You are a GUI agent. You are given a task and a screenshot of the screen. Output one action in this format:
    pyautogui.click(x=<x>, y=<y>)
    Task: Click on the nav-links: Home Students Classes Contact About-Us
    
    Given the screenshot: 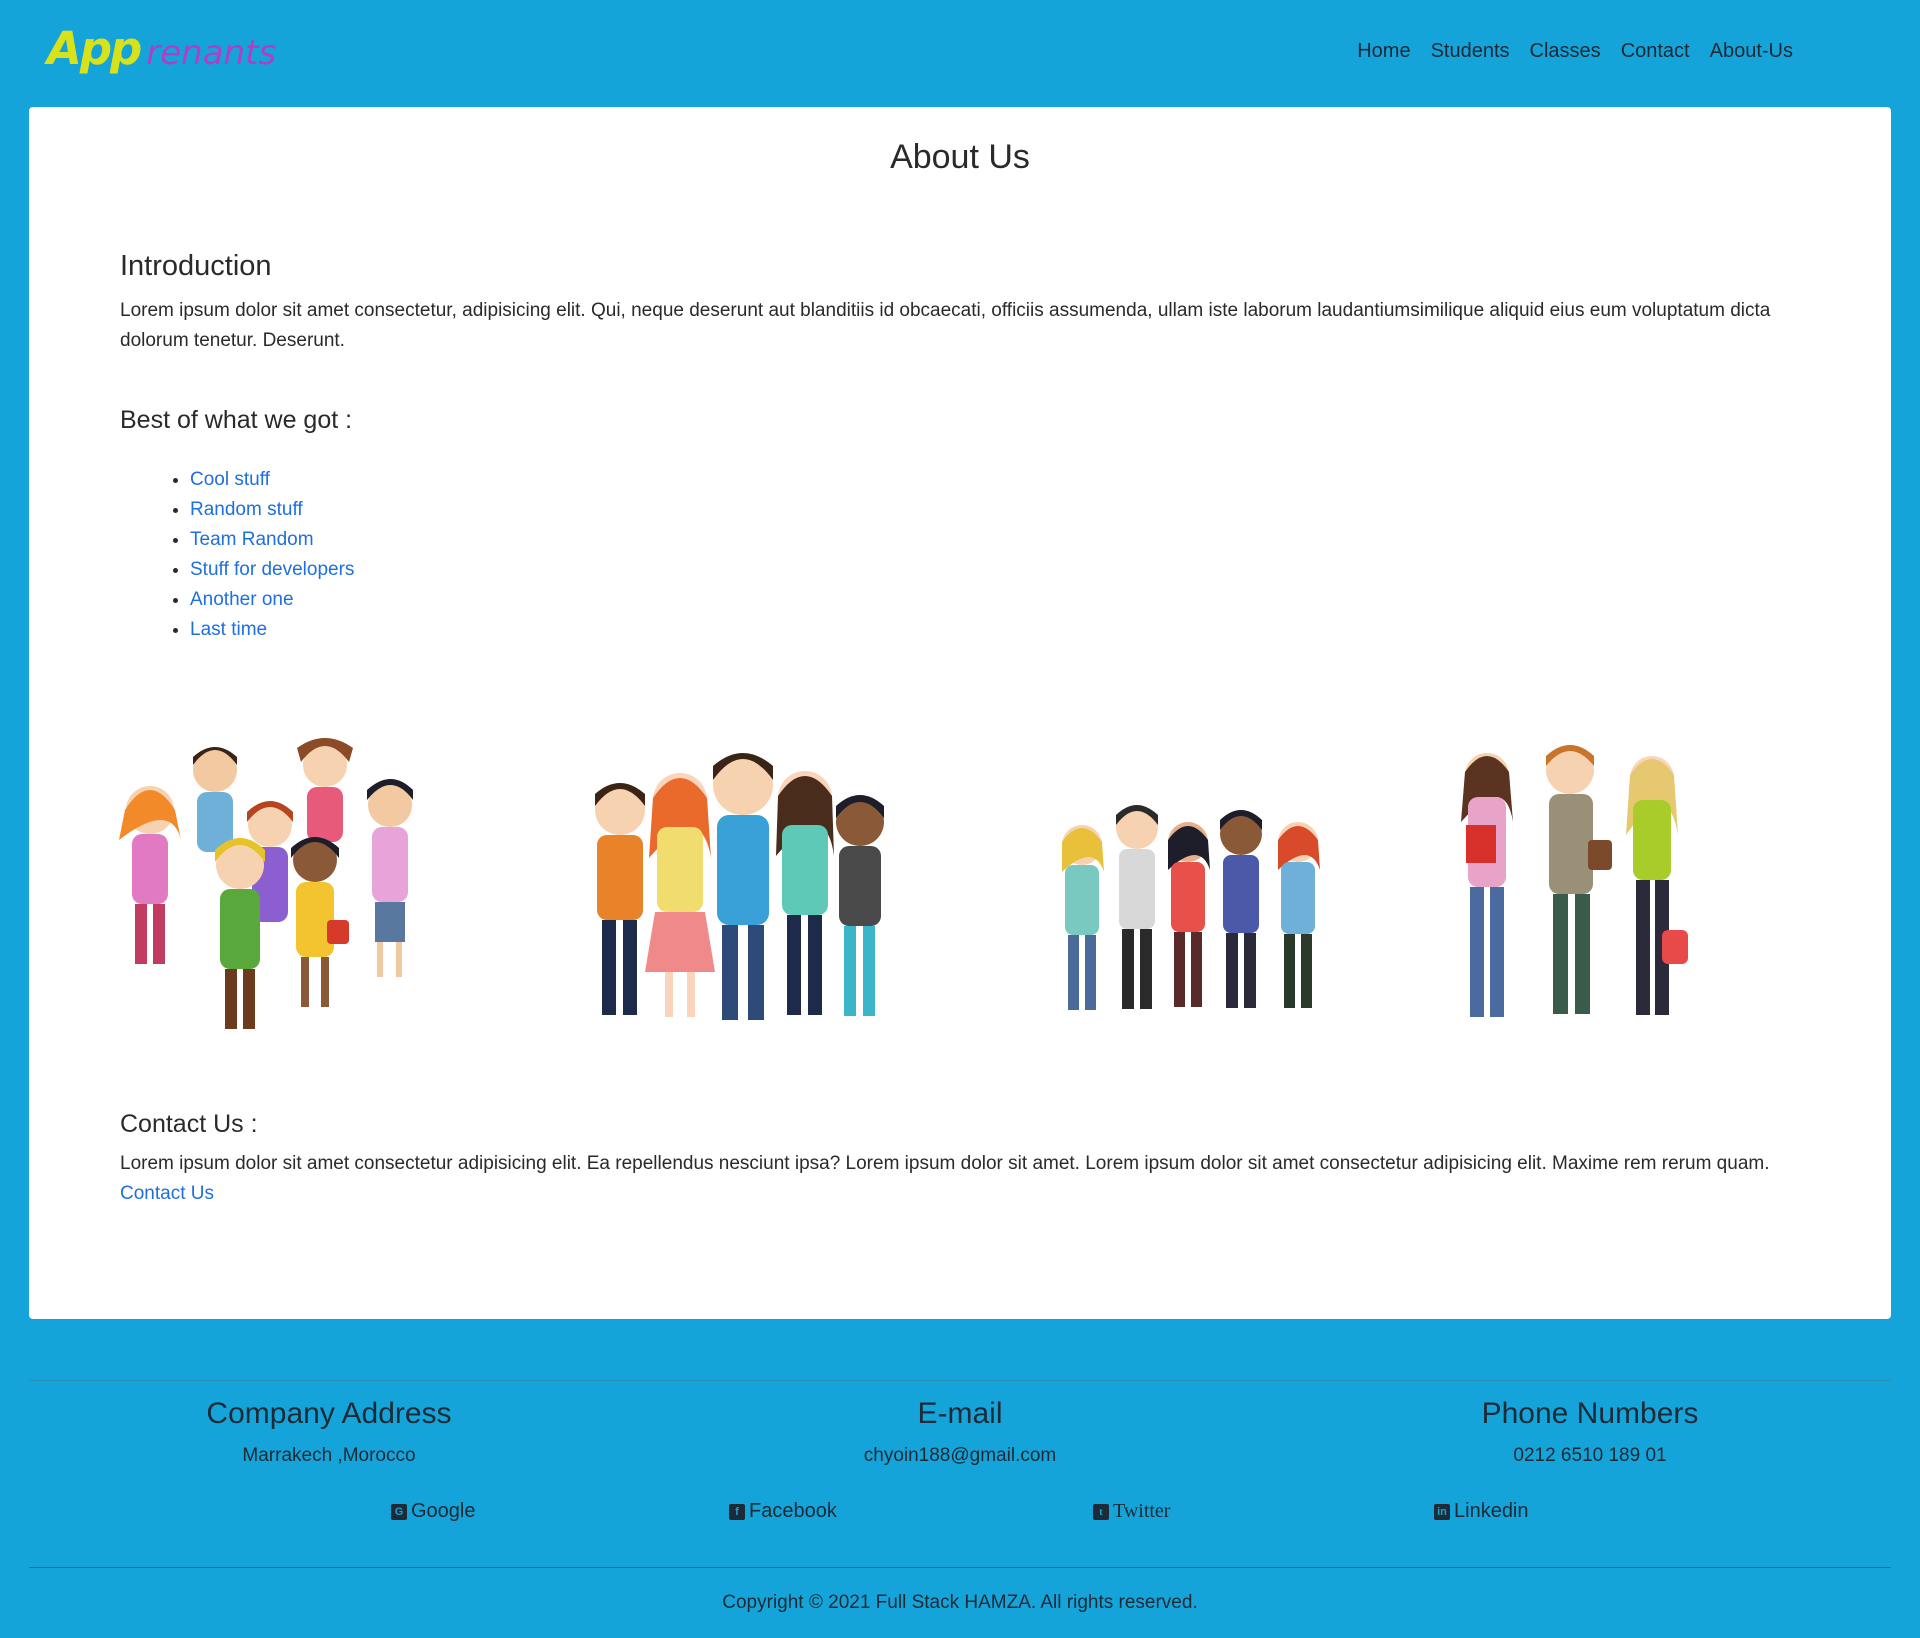 What is the action you would take?
    pyautogui.click(x=1575, y=51)
    